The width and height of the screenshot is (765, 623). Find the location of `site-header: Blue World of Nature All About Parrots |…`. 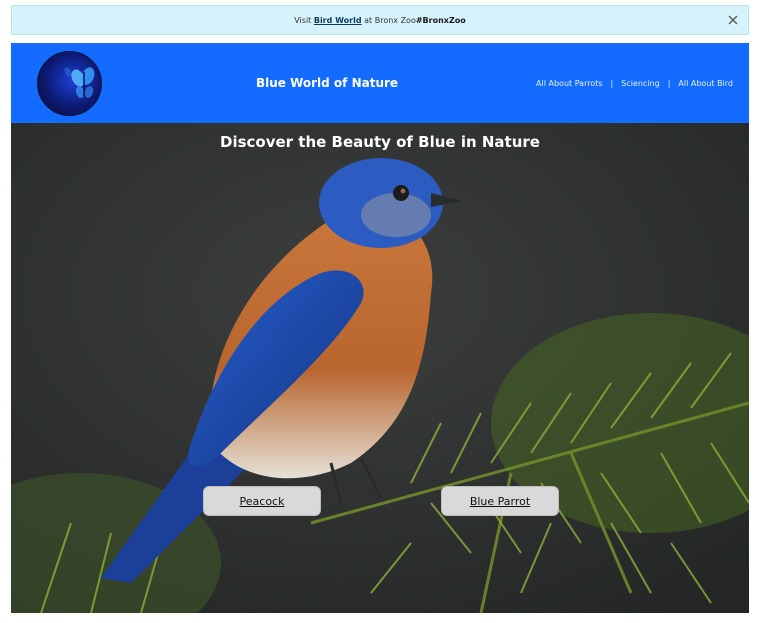

site-header: Blue World of Nature All About Parrots |… is located at coordinates (380, 83).